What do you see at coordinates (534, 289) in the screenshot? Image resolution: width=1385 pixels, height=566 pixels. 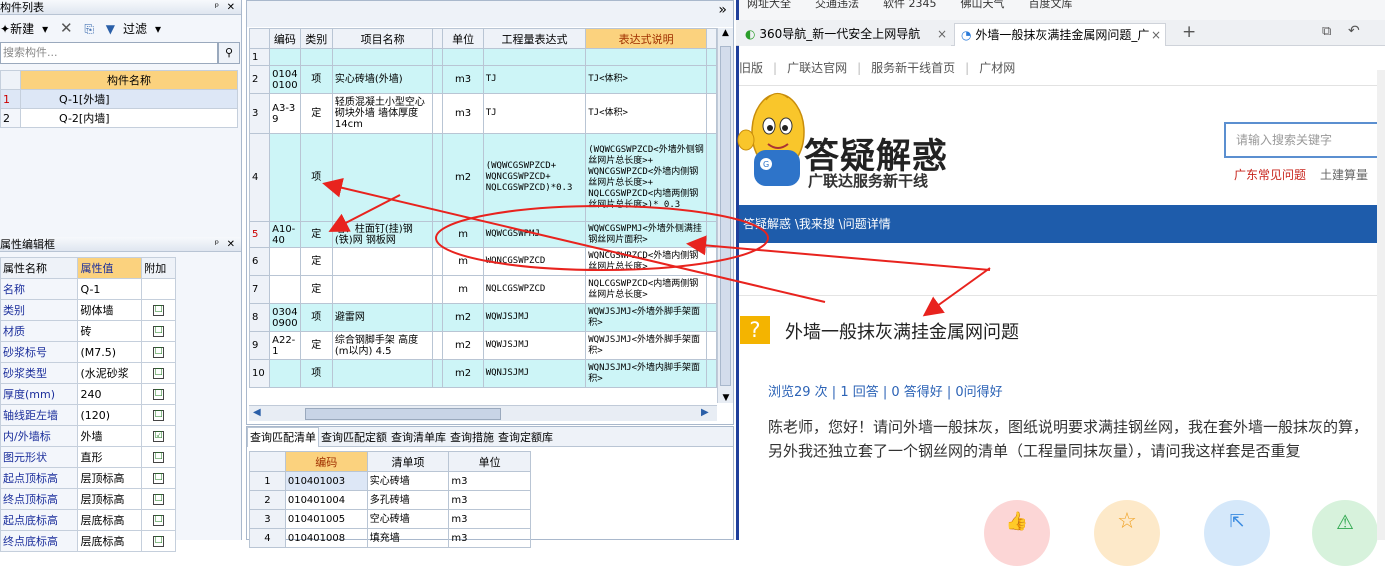 I see `expression-cell: NQLCGSWPZCD` at bounding box center [534, 289].